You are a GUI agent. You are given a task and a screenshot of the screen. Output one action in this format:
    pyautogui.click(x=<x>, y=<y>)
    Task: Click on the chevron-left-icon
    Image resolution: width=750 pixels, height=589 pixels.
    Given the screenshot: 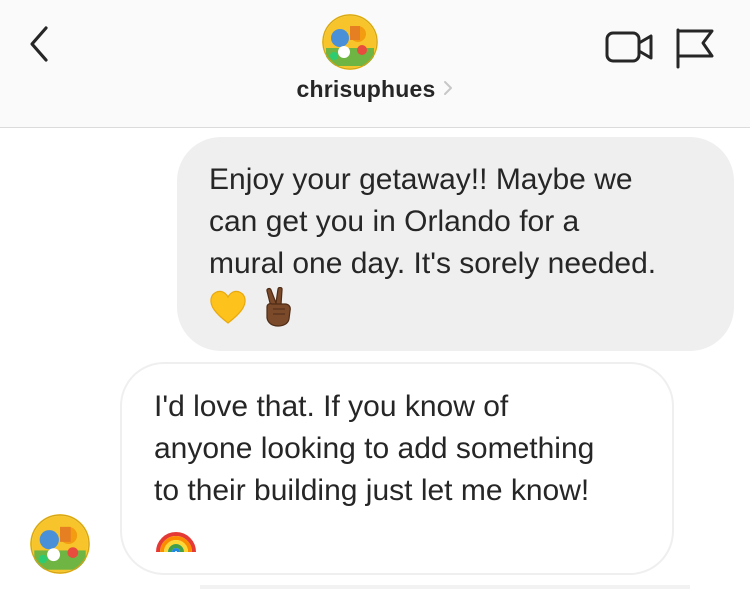 What is the action you would take?
    pyautogui.click(x=39, y=44)
    